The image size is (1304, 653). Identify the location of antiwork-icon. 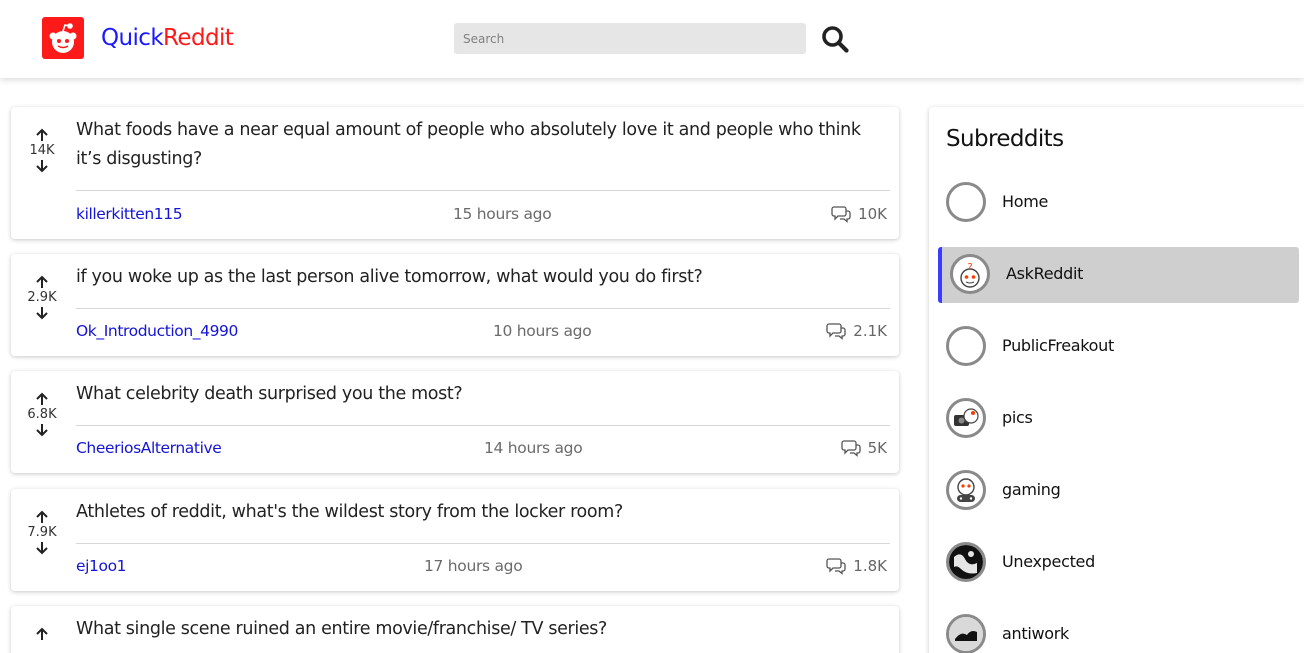
(966, 633).